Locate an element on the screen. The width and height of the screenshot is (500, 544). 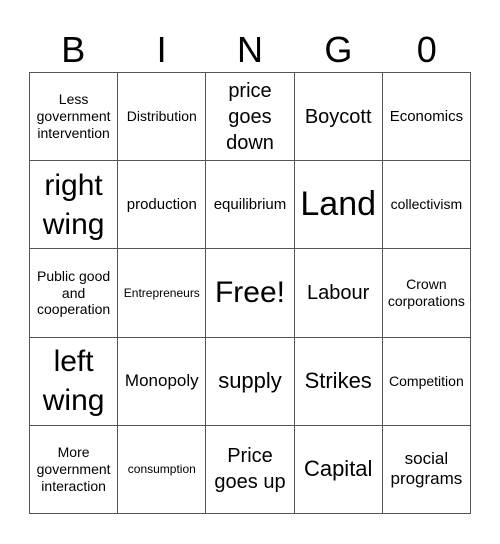
bingo-cell: right wing is located at coordinates (74, 205).